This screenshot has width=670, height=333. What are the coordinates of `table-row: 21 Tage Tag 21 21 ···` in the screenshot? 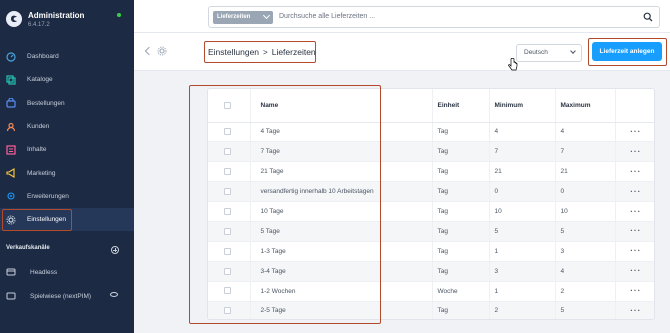 It's located at (431, 172).